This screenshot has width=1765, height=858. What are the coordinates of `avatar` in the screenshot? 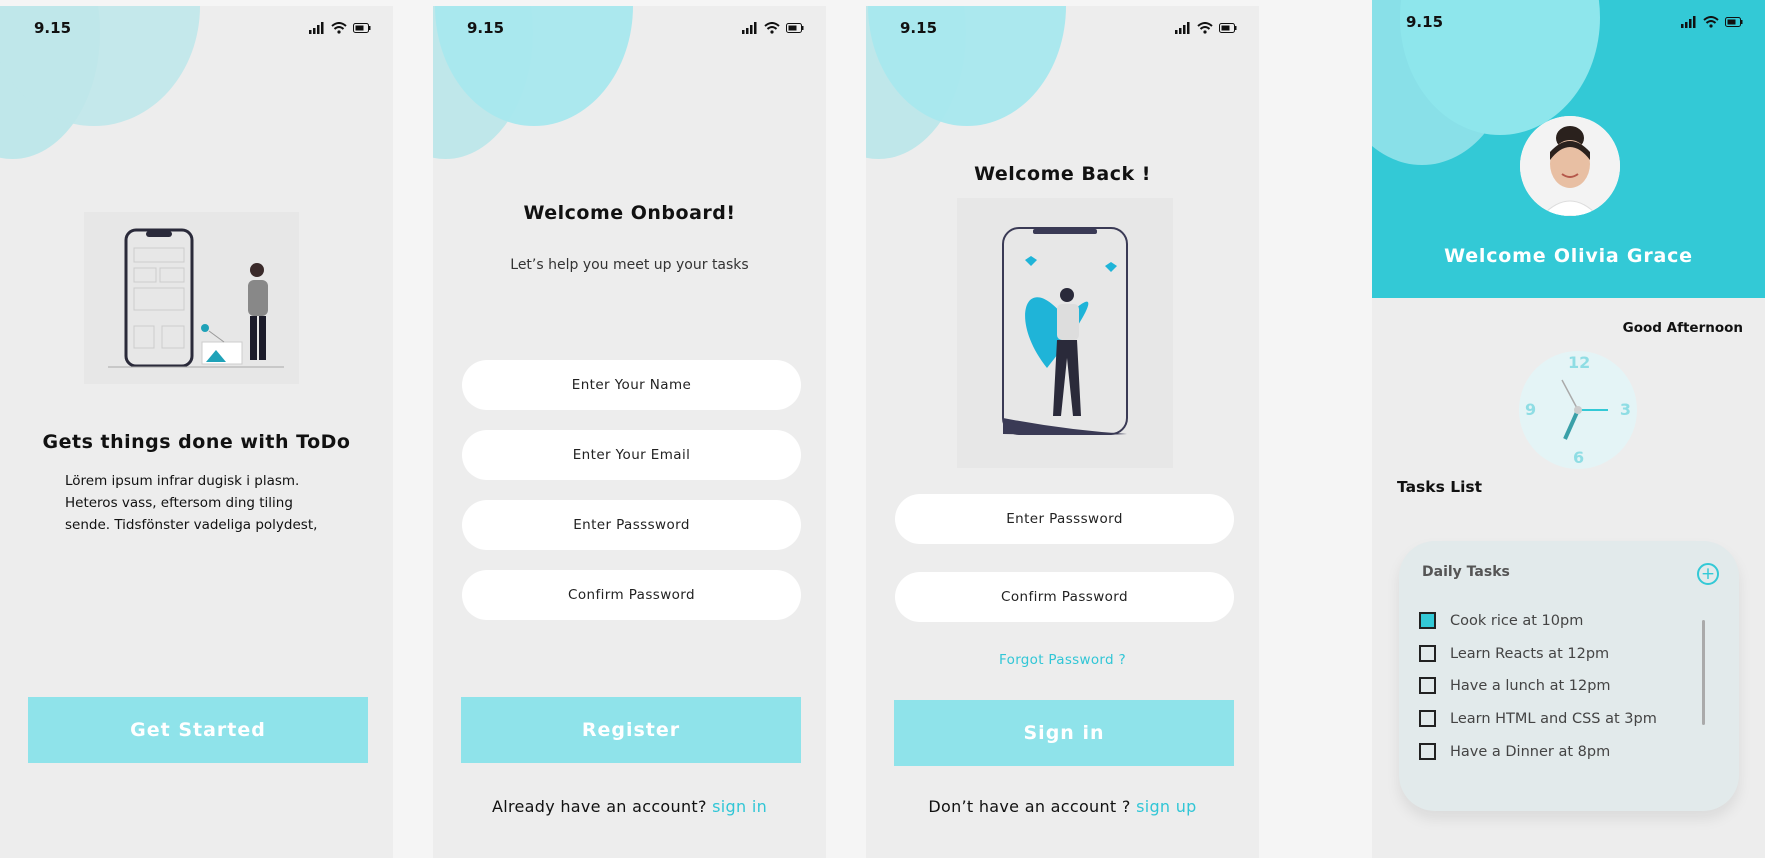 It's located at (1570, 166).